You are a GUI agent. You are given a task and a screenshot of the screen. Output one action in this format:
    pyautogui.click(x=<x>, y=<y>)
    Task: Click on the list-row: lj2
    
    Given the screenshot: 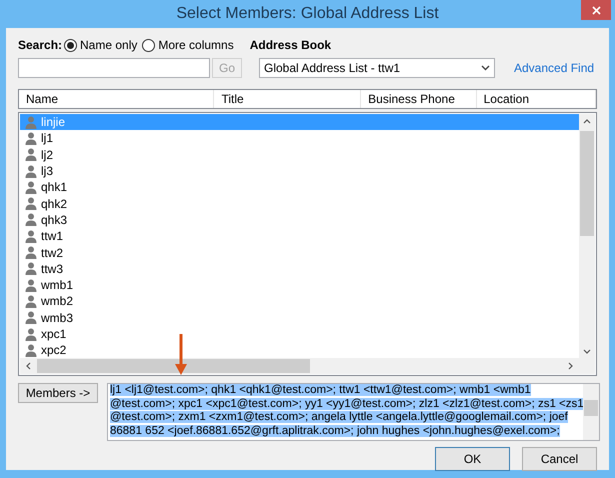 What is the action you would take?
    pyautogui.click(x=299, y=154)
    